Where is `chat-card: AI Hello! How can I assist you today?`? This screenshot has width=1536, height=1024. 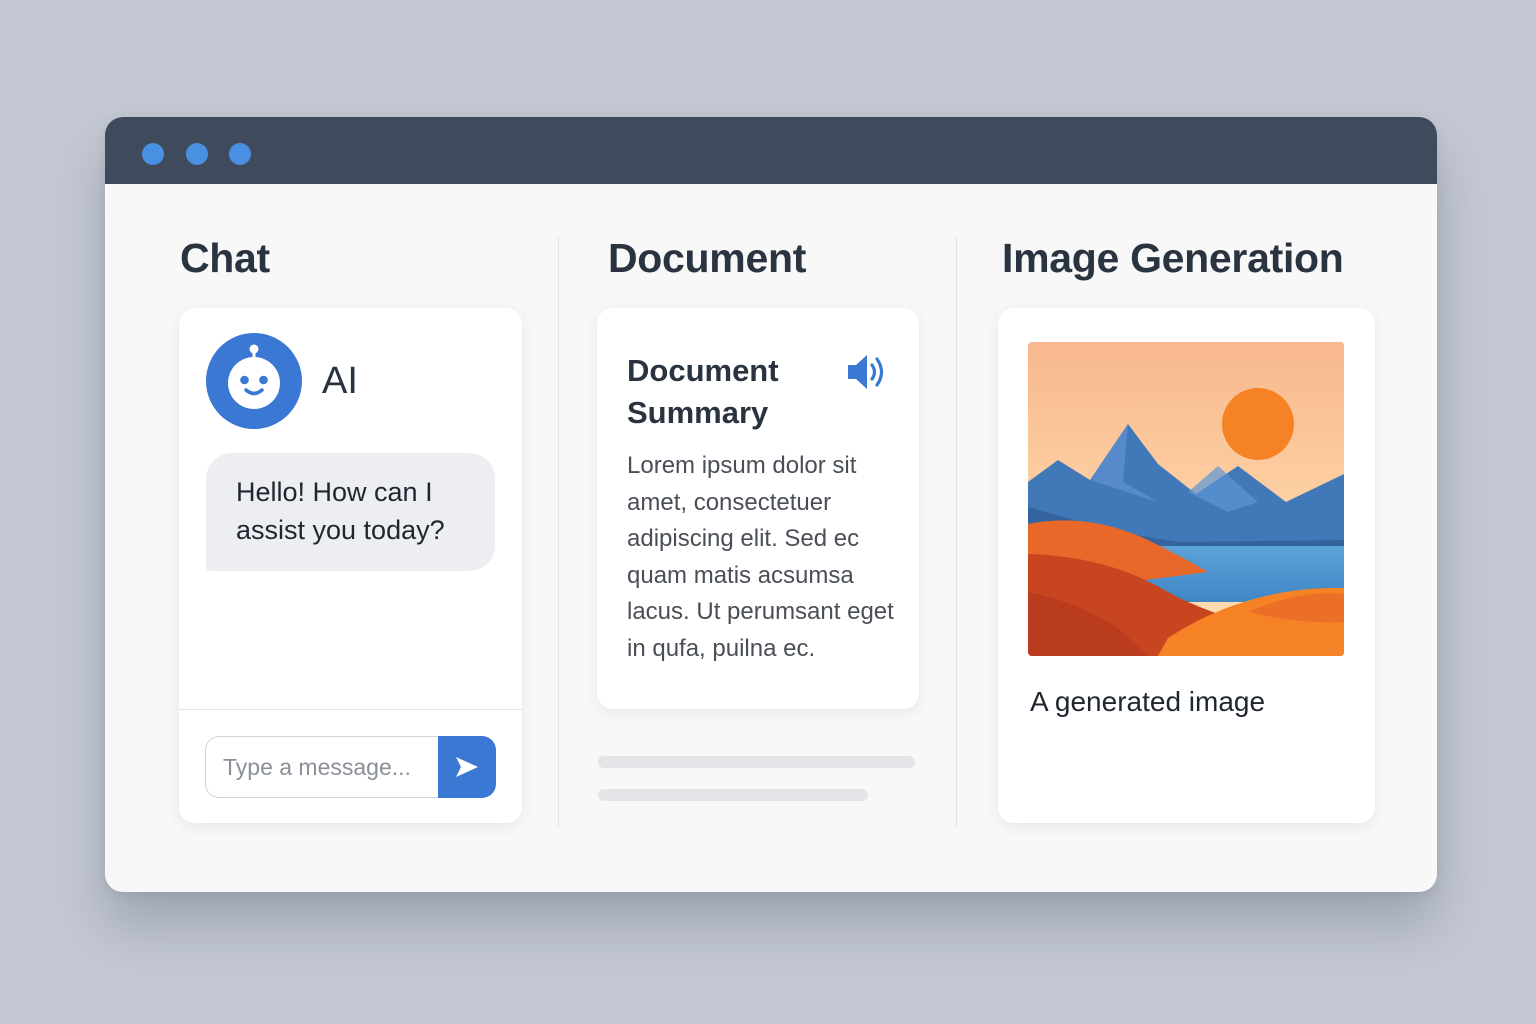 chat-card: AI Hello! How can I assist you today? is located at coordinates (350, 565).